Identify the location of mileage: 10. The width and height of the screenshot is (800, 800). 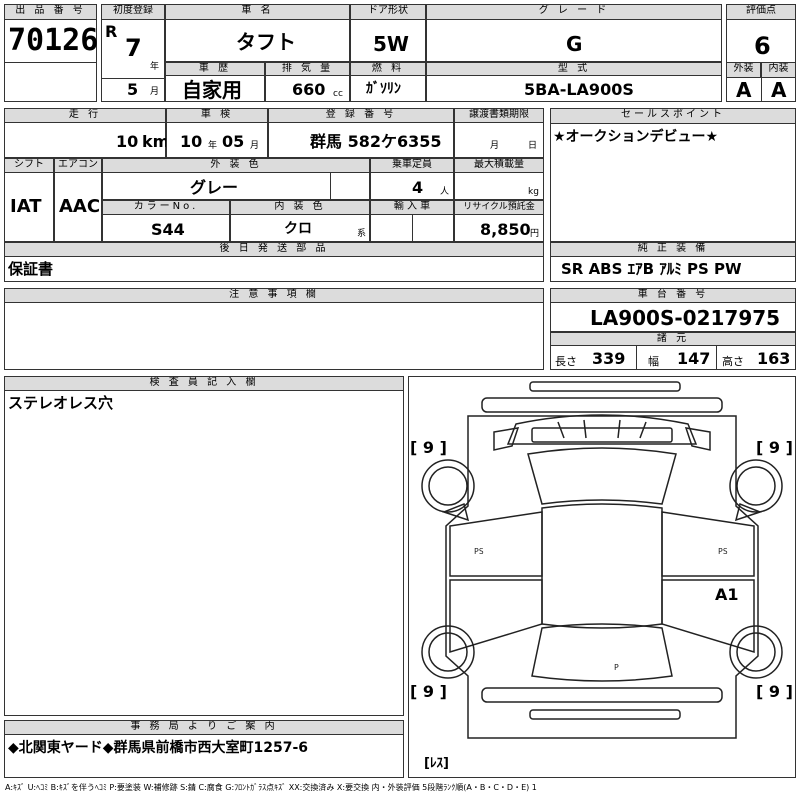
(127, 141).